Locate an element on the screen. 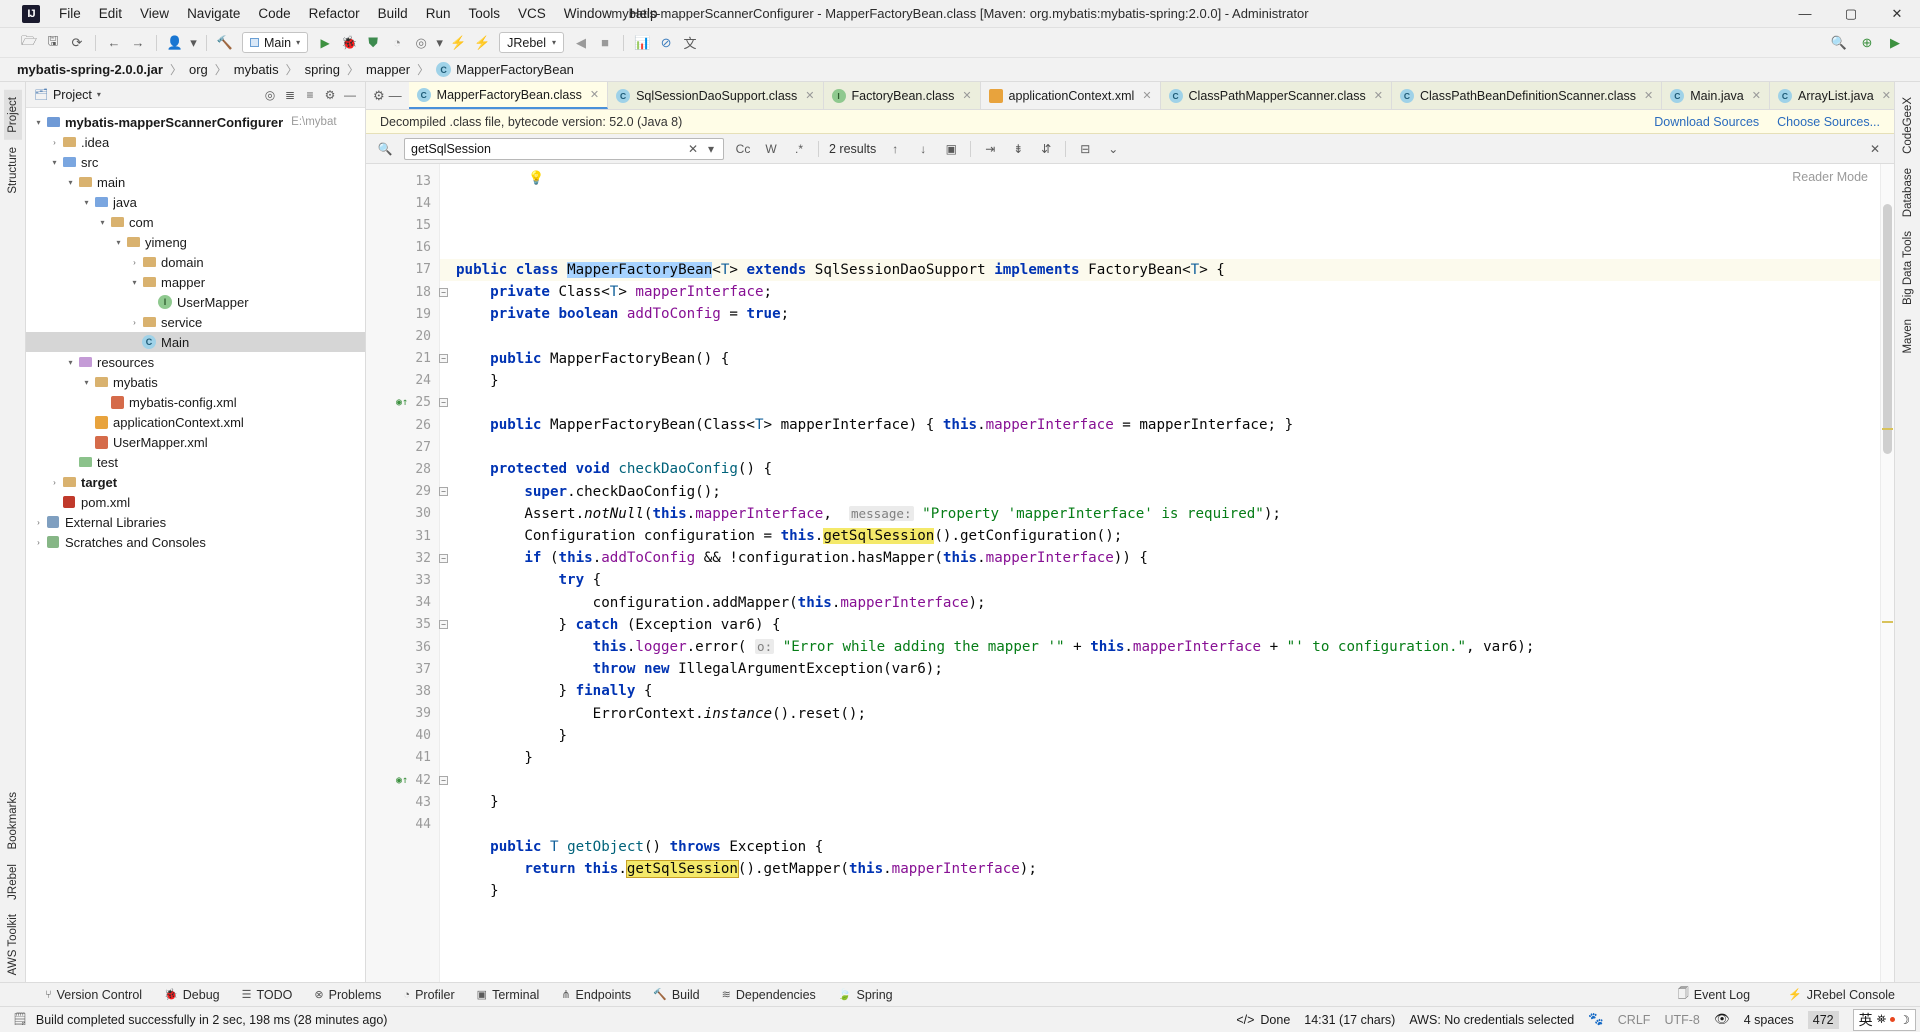  gutter-line: 36 is located at coordinates (402, 647).